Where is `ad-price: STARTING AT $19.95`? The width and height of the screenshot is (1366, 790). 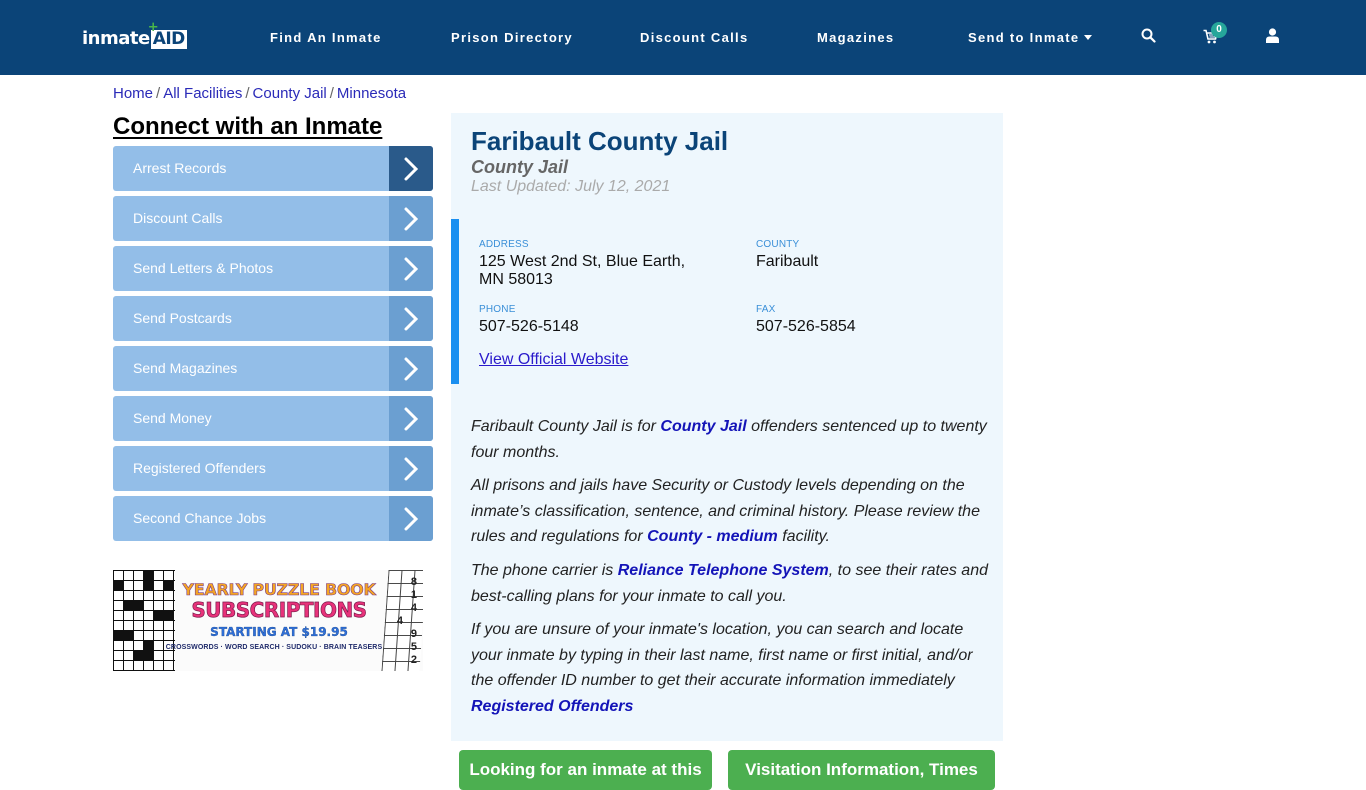 ad-price: STARTING AT $19.95 is located at coordinates (279, 632).